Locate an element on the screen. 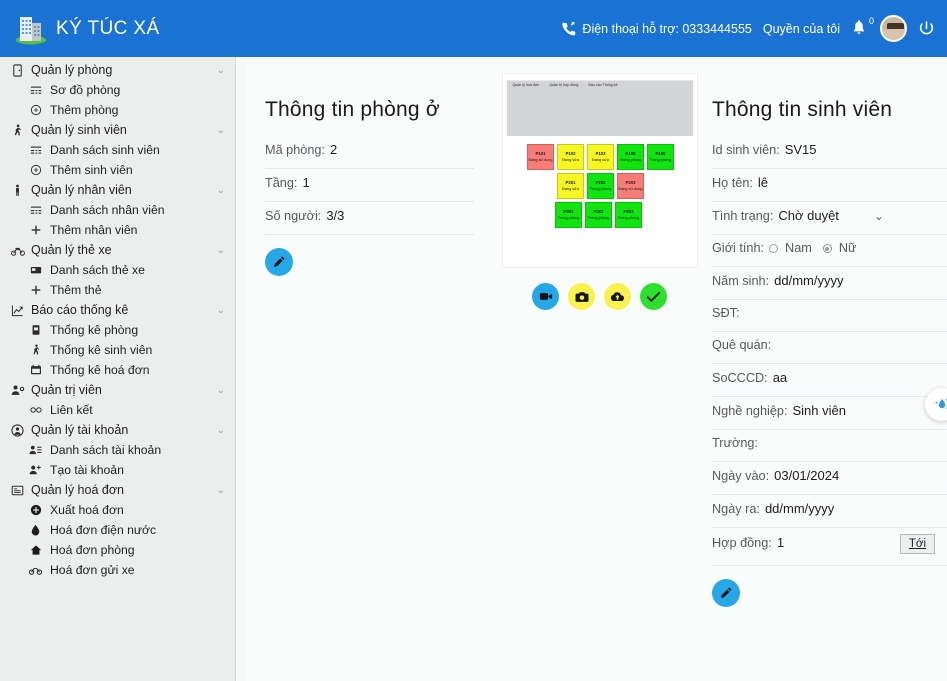  sidebar-group-quan-ly-phong: Quản lý phòng ⌄ is located at coordinates (117, 70).